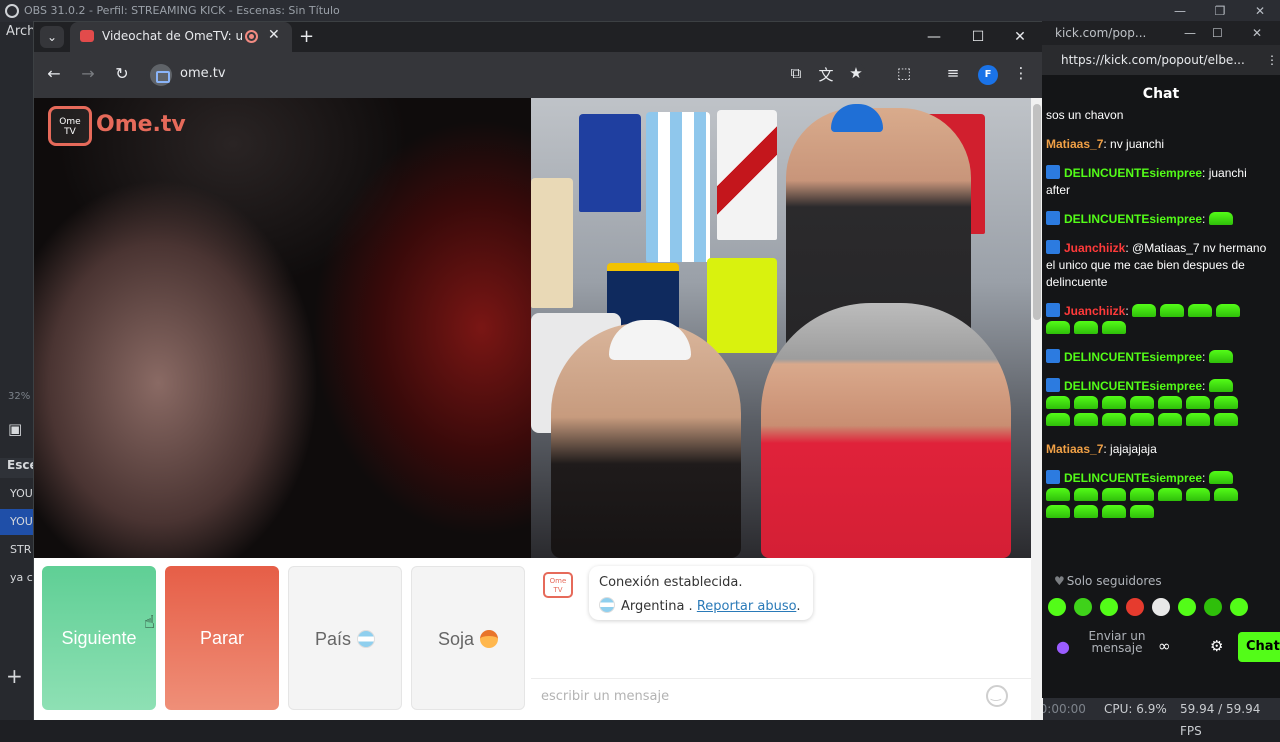  Describe the element at coordinates (17, 494) in the screenshot. I see `obs-scene-item: YOU` at that location.